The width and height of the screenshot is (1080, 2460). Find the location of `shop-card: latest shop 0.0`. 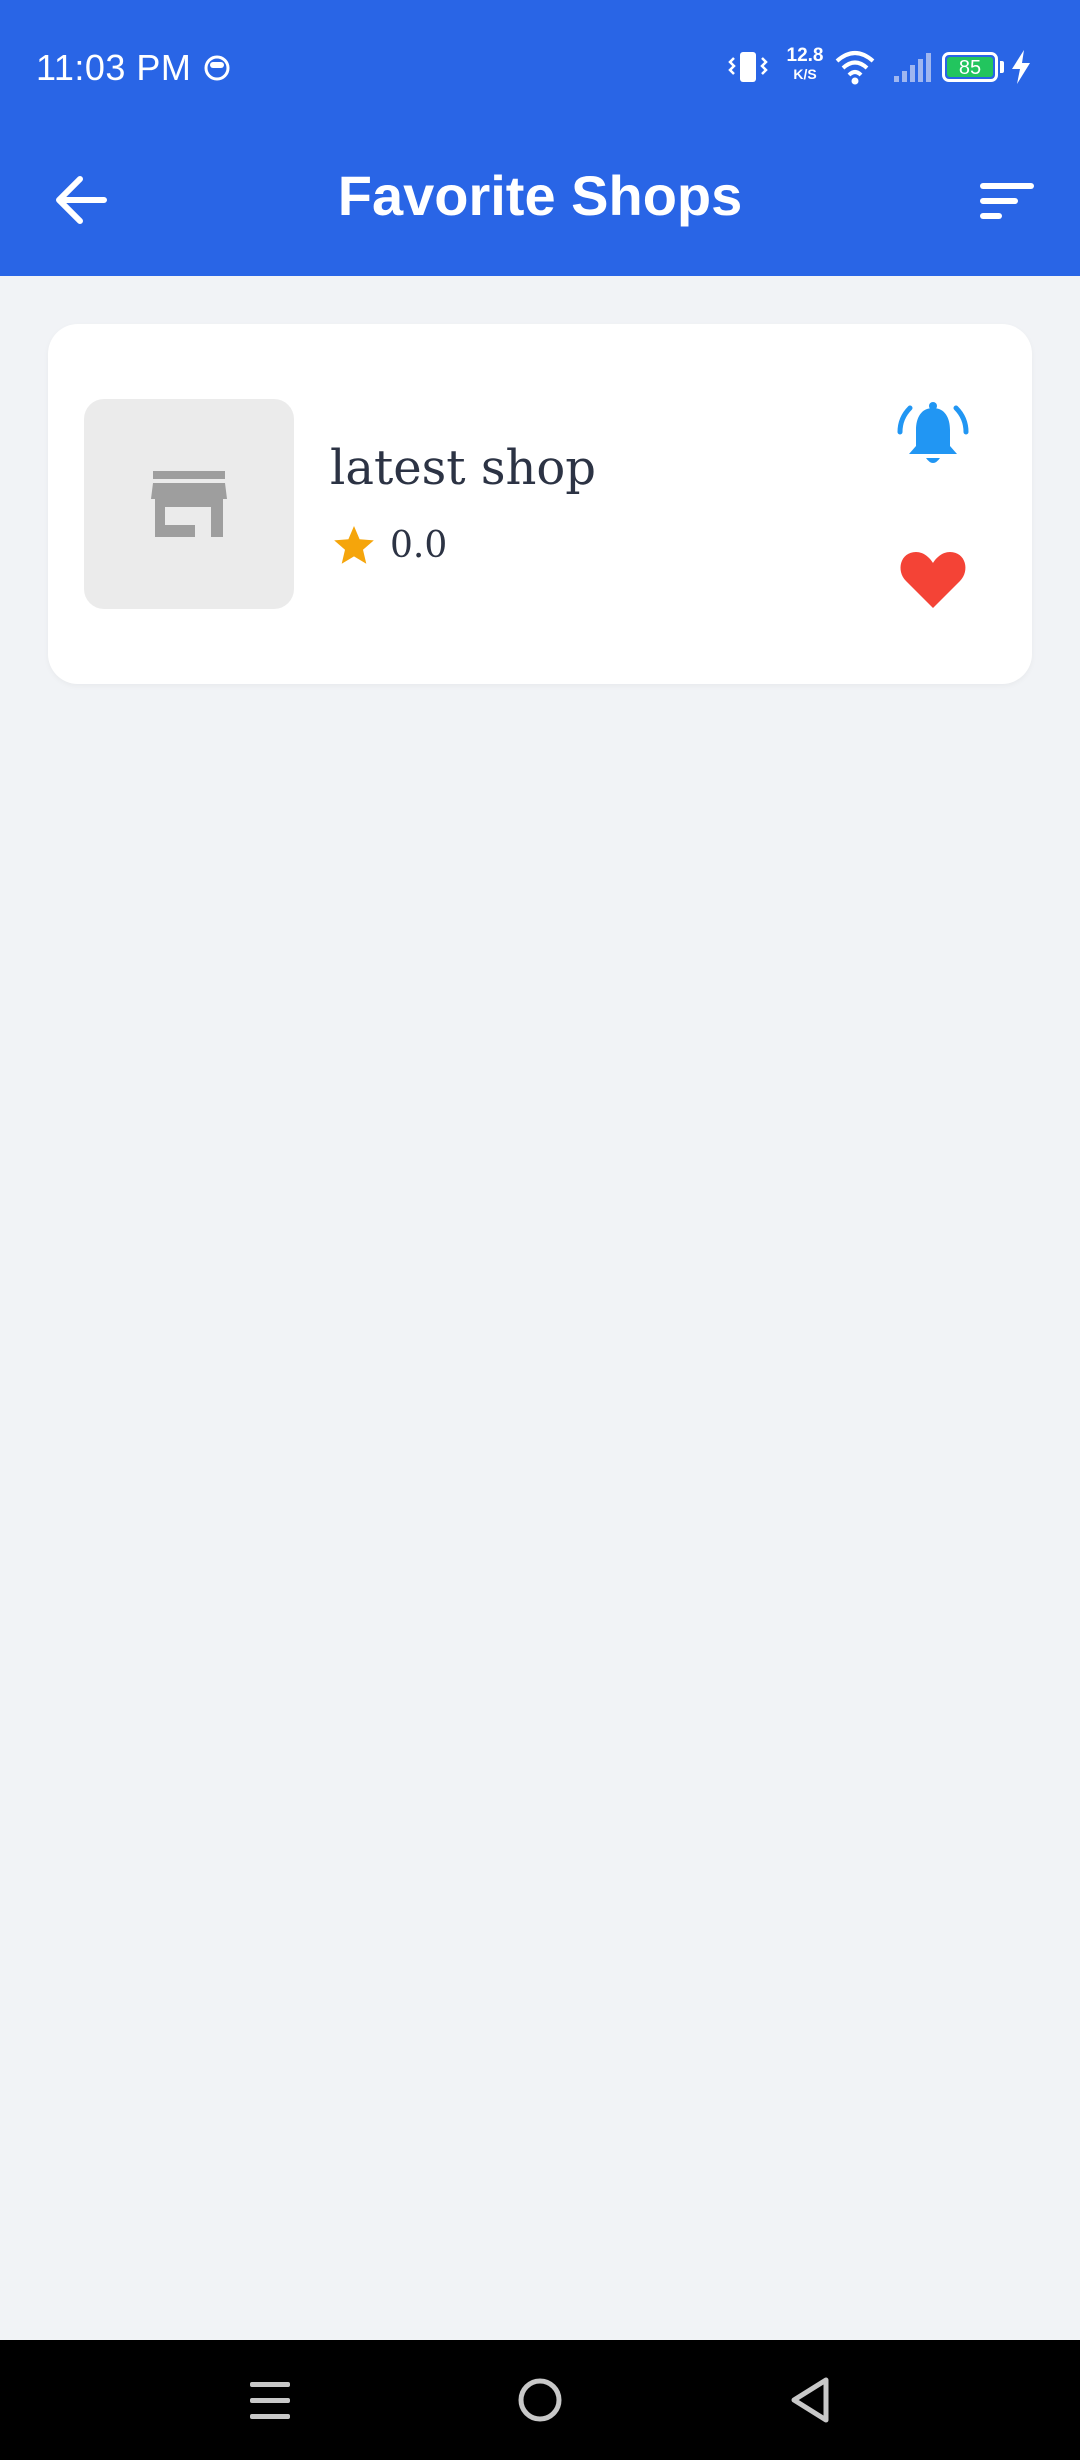

shop-card: latest shop 0.0 is located at coordinates (540, 504).